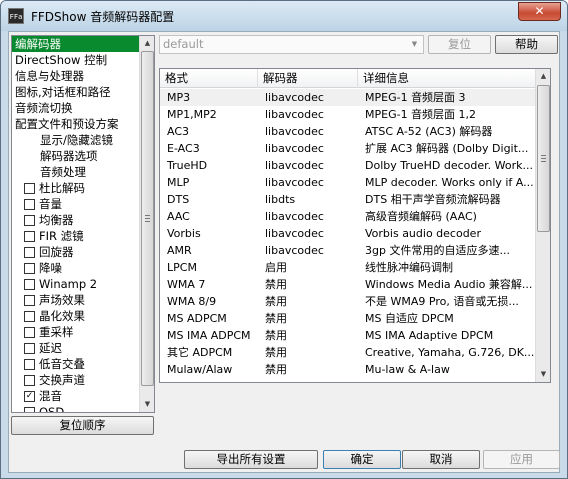 Image resolution: width=568 pixels, height=479 pixels. I want to click on tree-scroll-thumb, so click(147, 218).